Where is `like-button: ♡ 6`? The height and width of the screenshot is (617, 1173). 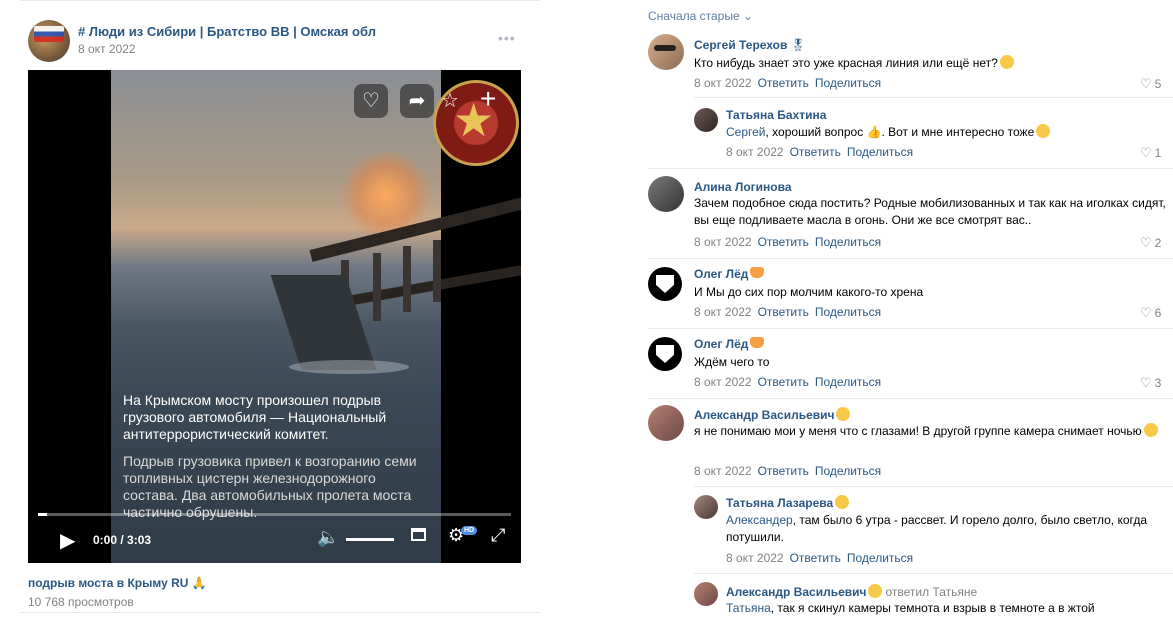
like-button: ♡ 6 is located at coordinates (1150, 313).